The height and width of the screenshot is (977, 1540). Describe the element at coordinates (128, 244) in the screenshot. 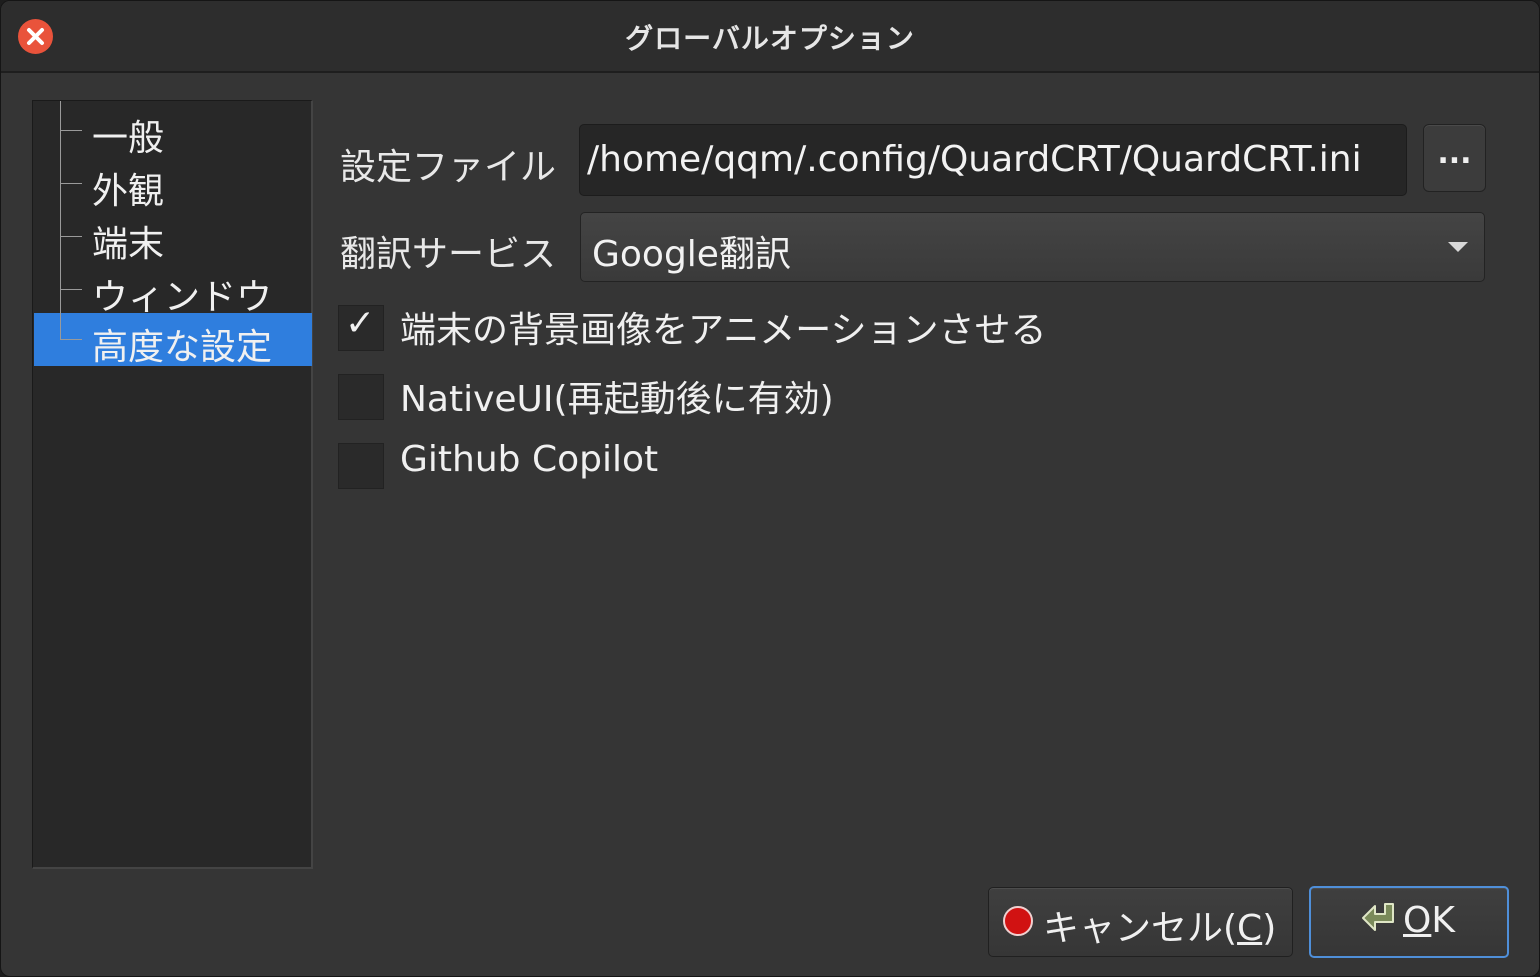

I see `tree-item-label: 端末` at that location.